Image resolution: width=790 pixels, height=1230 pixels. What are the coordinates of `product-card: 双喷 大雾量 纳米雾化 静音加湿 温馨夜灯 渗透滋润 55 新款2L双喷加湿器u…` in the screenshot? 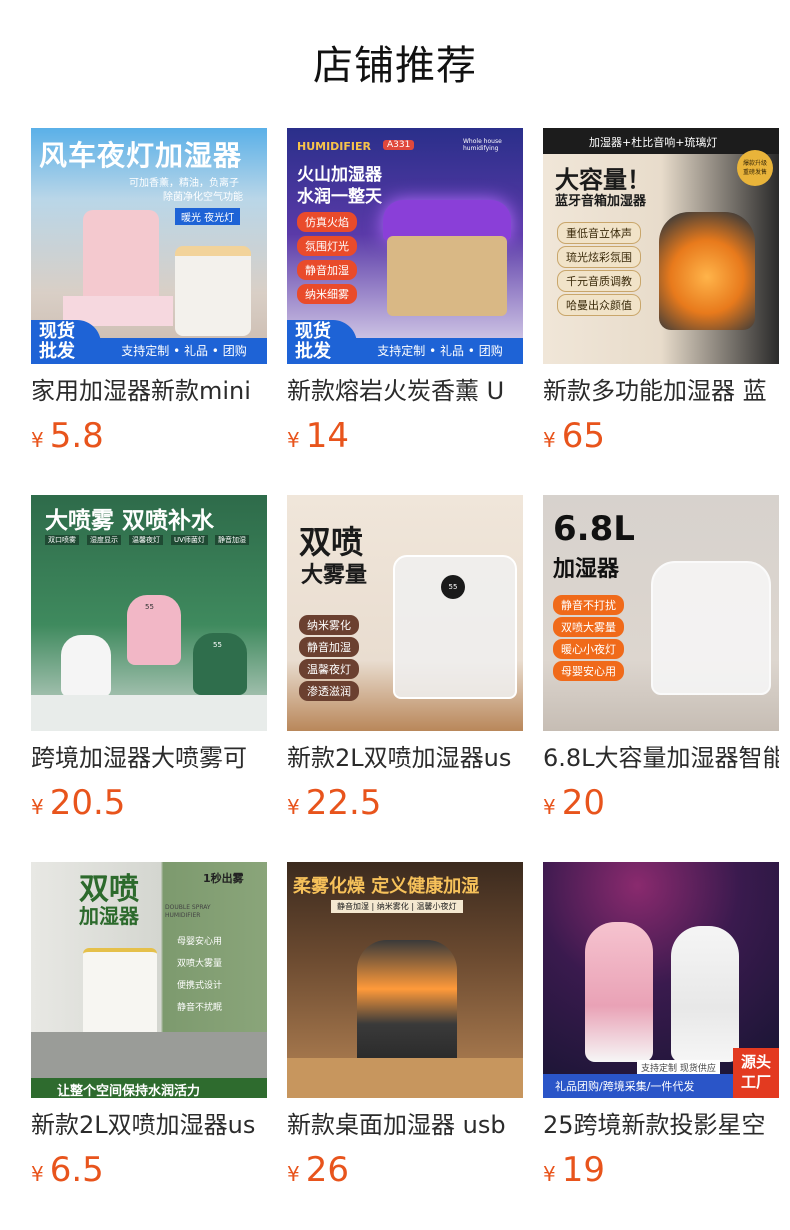 It's located at (405, 659).